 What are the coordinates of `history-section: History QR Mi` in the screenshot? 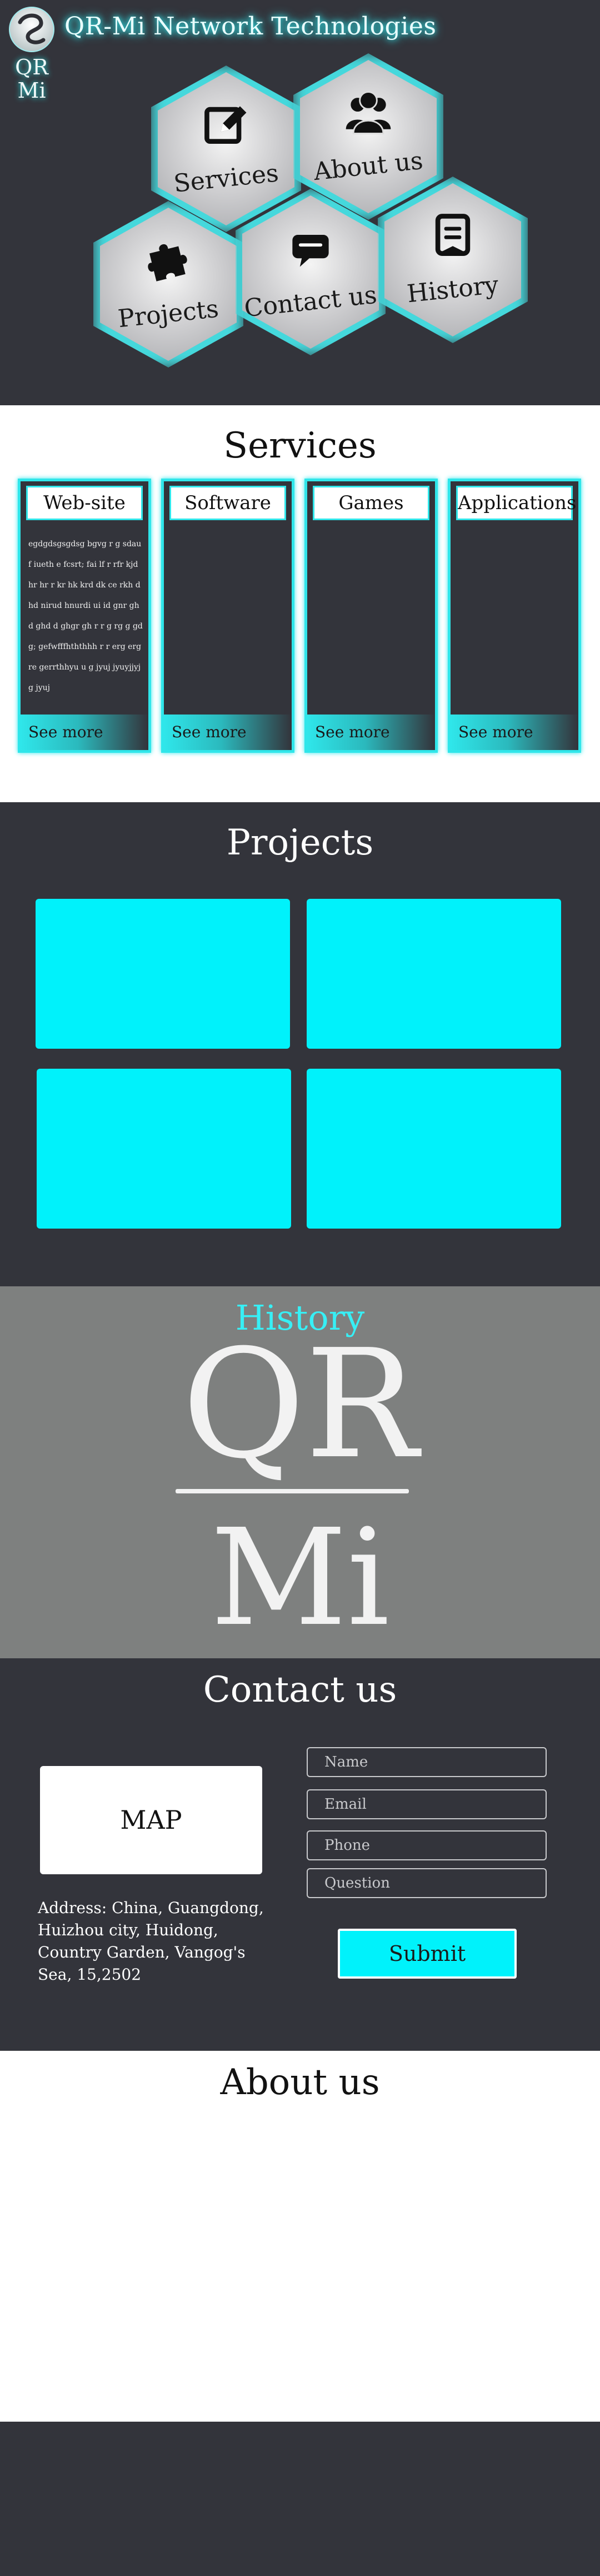 It's located at (300, 1472).